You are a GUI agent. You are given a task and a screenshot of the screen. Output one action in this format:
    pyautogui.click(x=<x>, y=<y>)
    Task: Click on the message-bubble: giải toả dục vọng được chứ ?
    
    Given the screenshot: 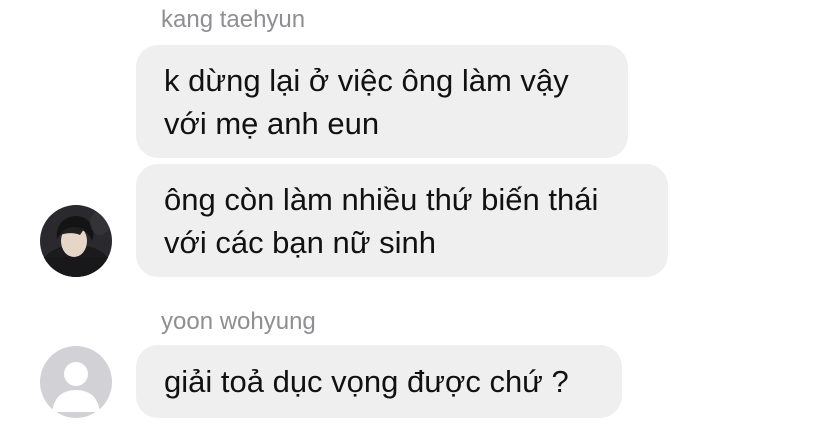 What is the action you would take?
    pyautogui.click(x=379, y=381)
    